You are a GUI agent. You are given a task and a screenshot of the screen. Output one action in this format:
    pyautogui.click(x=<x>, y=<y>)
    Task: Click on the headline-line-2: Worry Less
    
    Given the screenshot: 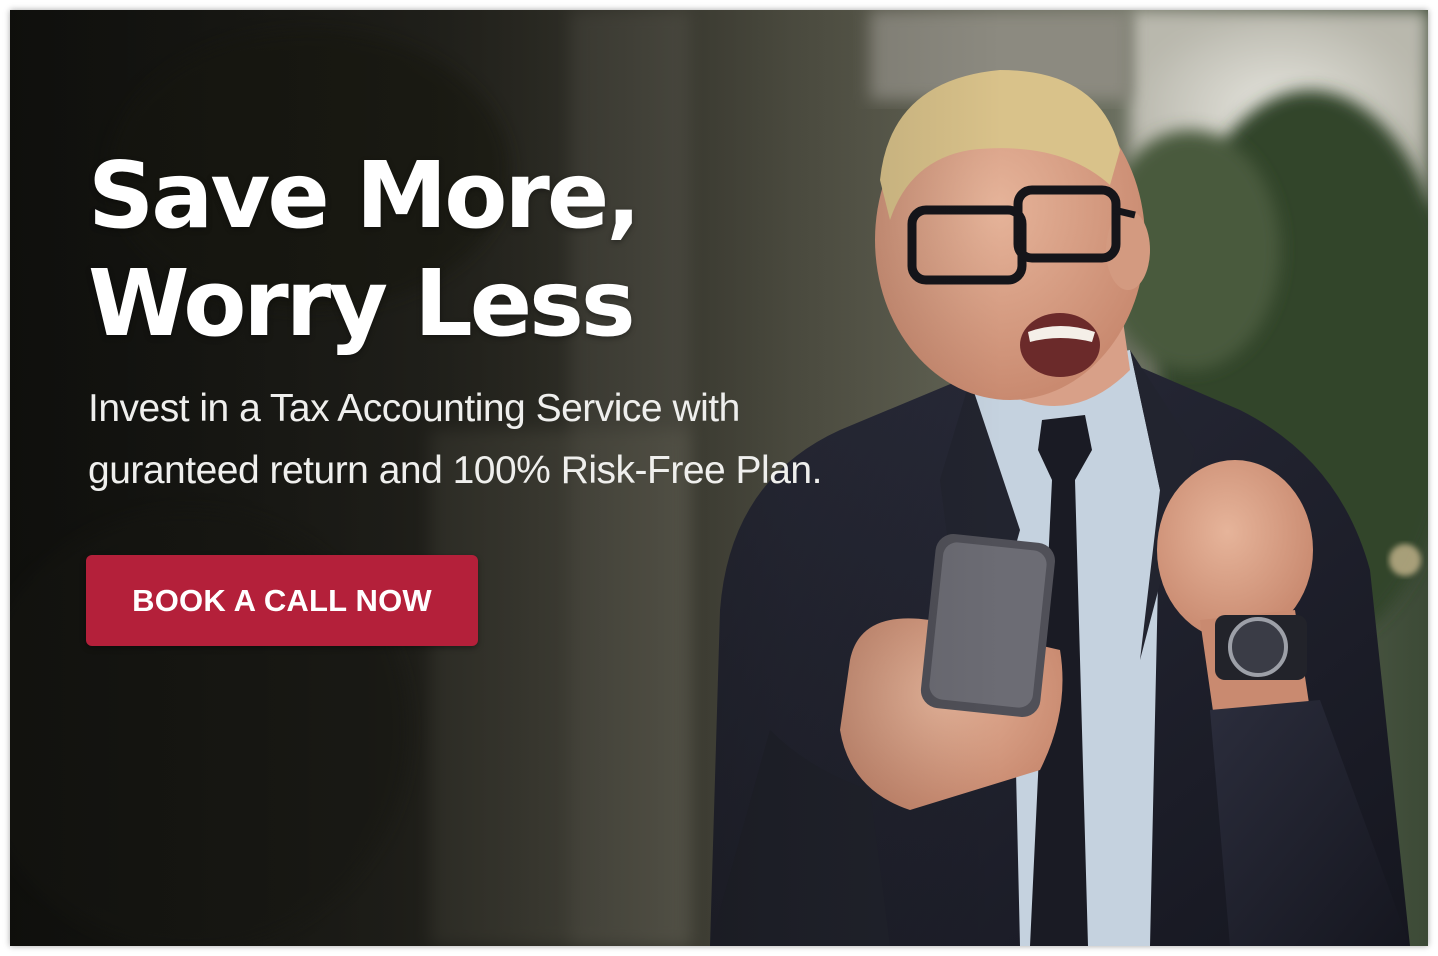 What is the action you would take?
    pyautogui.click(x=362, y=303)
    